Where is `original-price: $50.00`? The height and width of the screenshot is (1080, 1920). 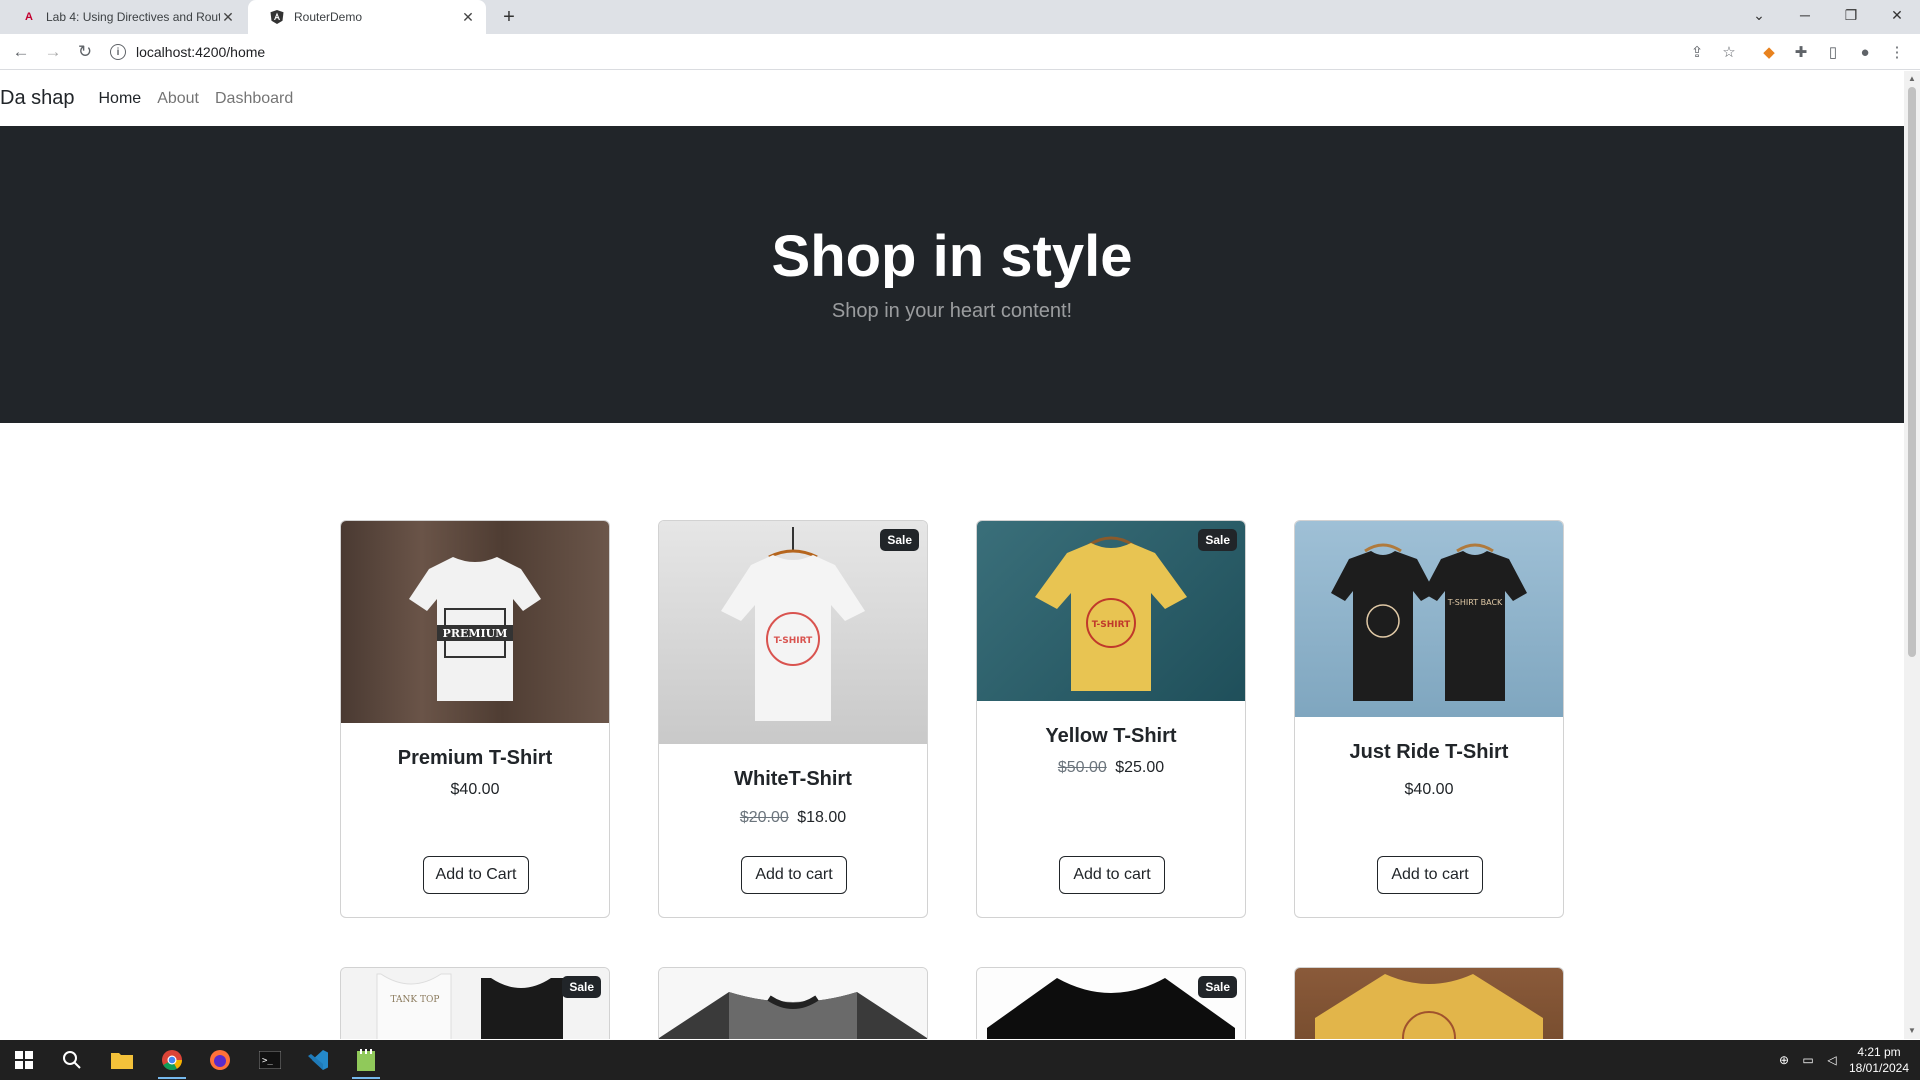
original-price: $50.00 is located at coordinates (1082, 767).